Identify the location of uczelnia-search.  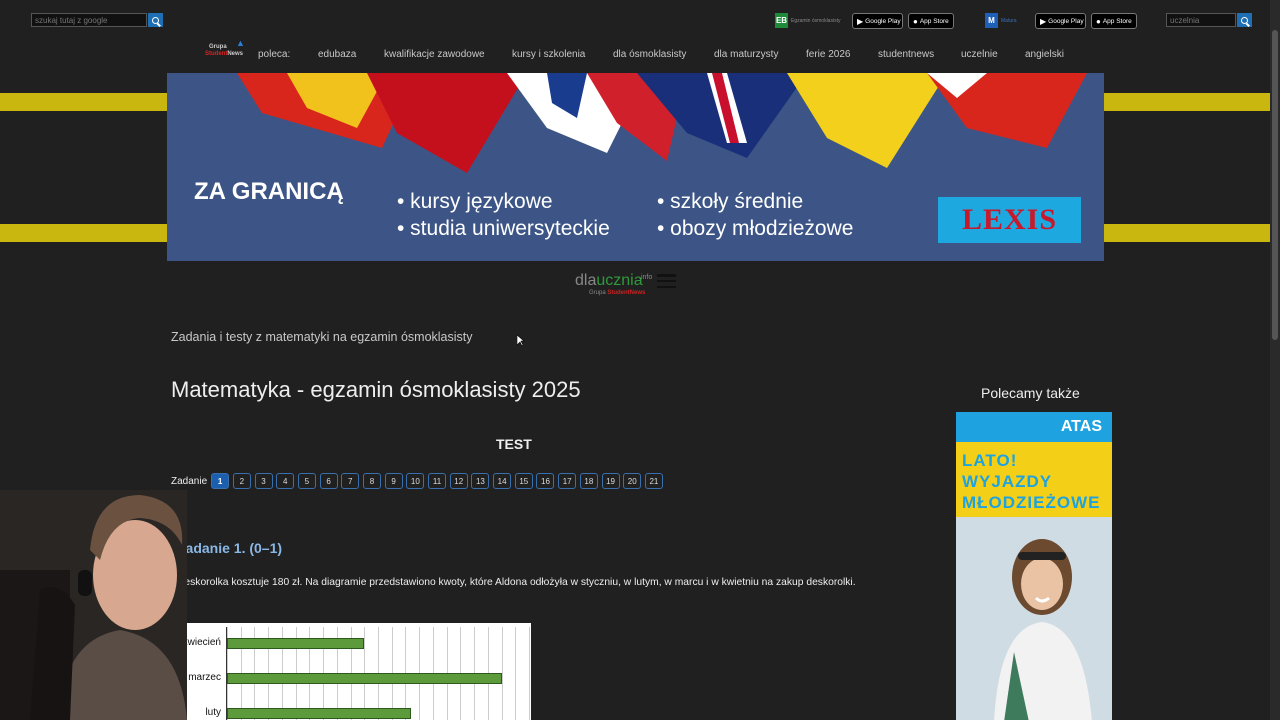
(1209, 20).